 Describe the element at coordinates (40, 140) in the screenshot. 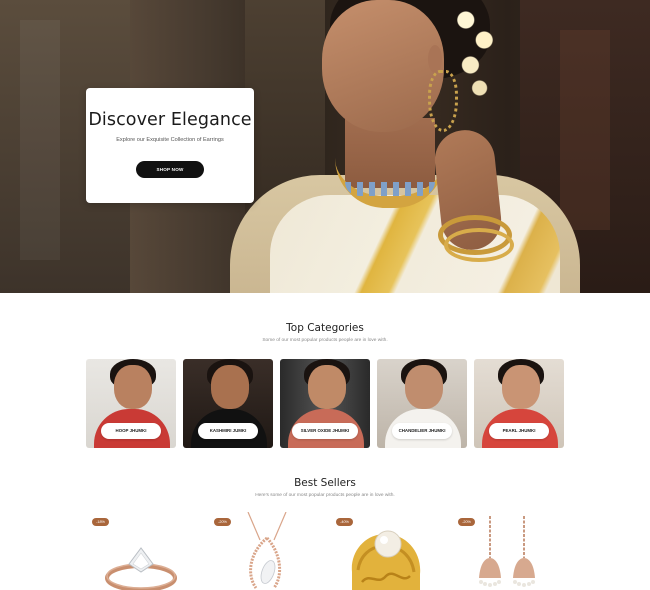

I see `hero-background-carving` at that location.